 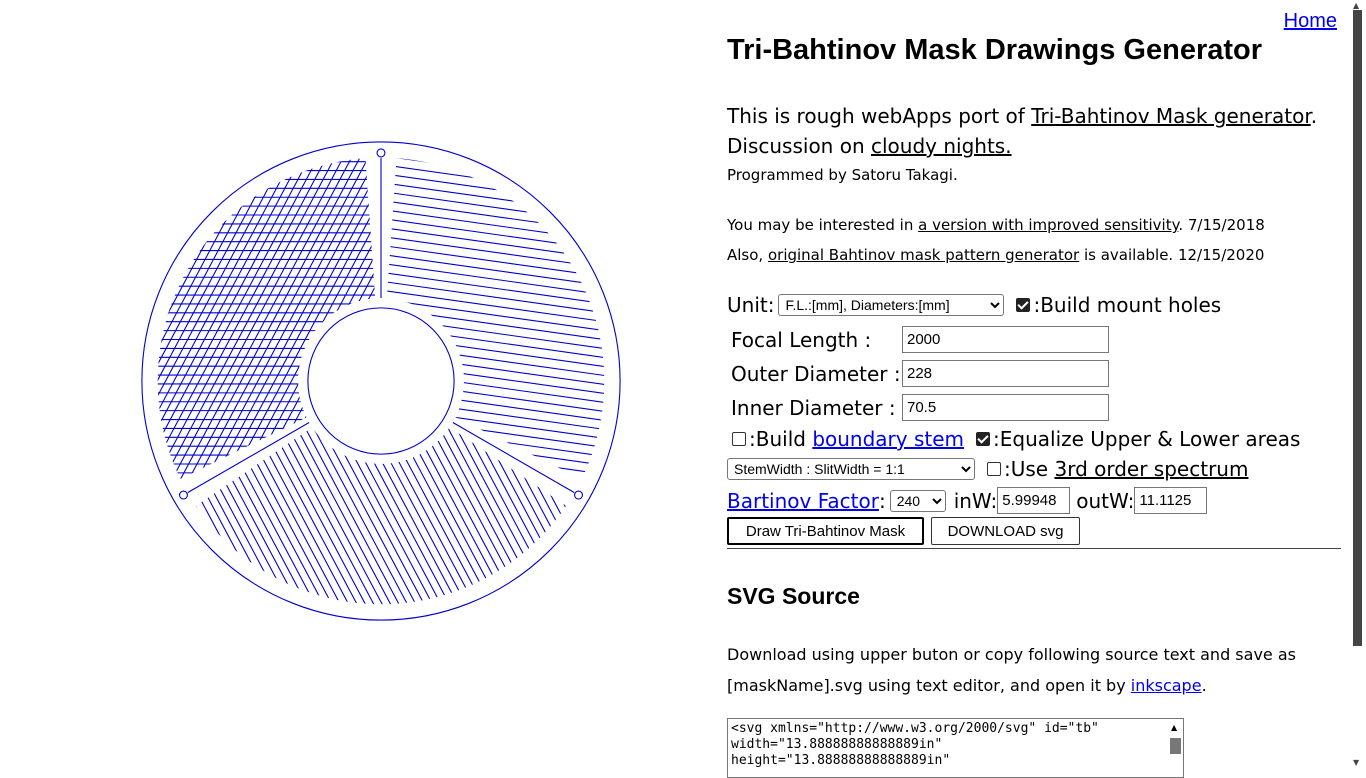 I want to click on outw-input, so click(x=1171, y=500).